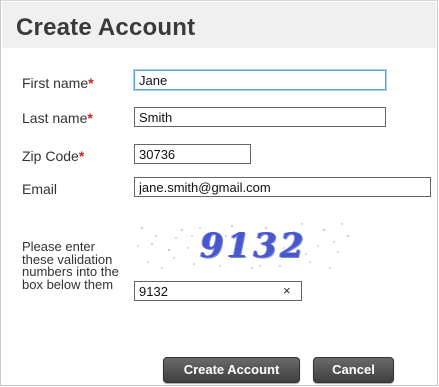 The image size is (439, 387). Describe the element at coordinates (50, 156) in the screenshot. I see `zip-code-label-text: Zip Code` at that location.